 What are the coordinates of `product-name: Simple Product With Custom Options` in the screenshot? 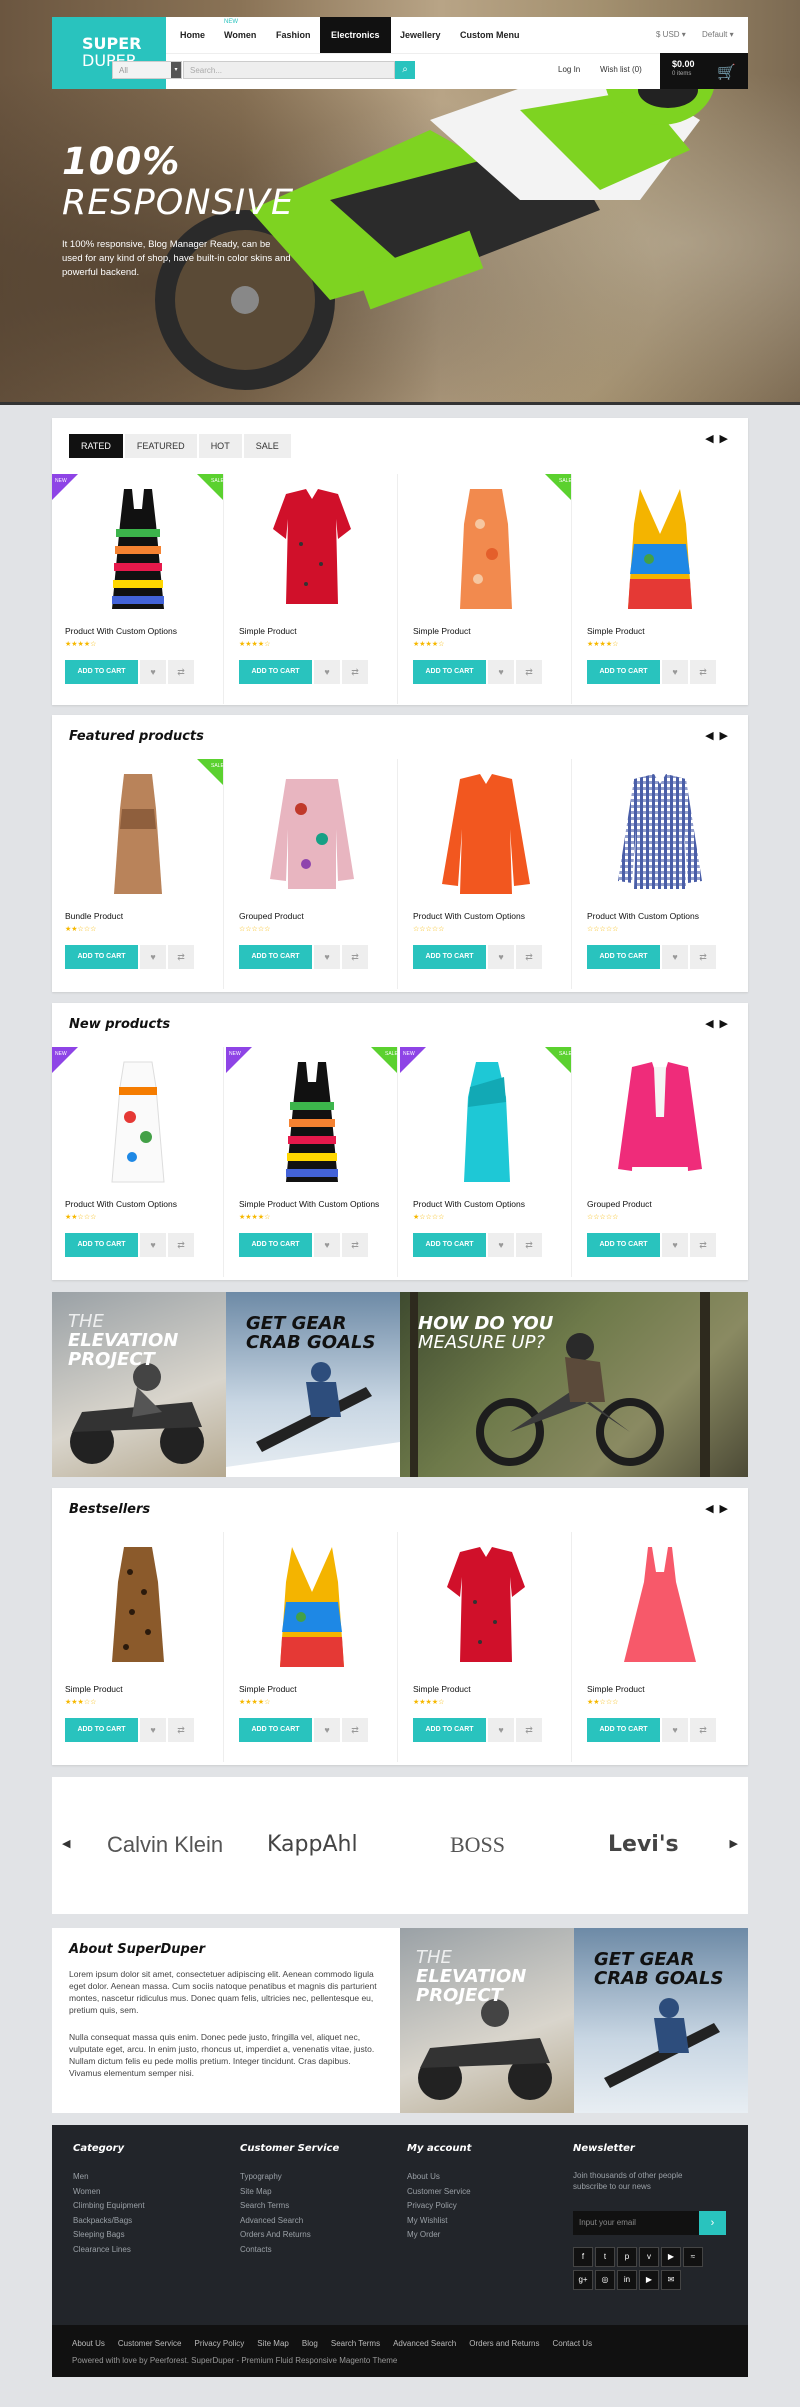 It's located at (309, 1204).